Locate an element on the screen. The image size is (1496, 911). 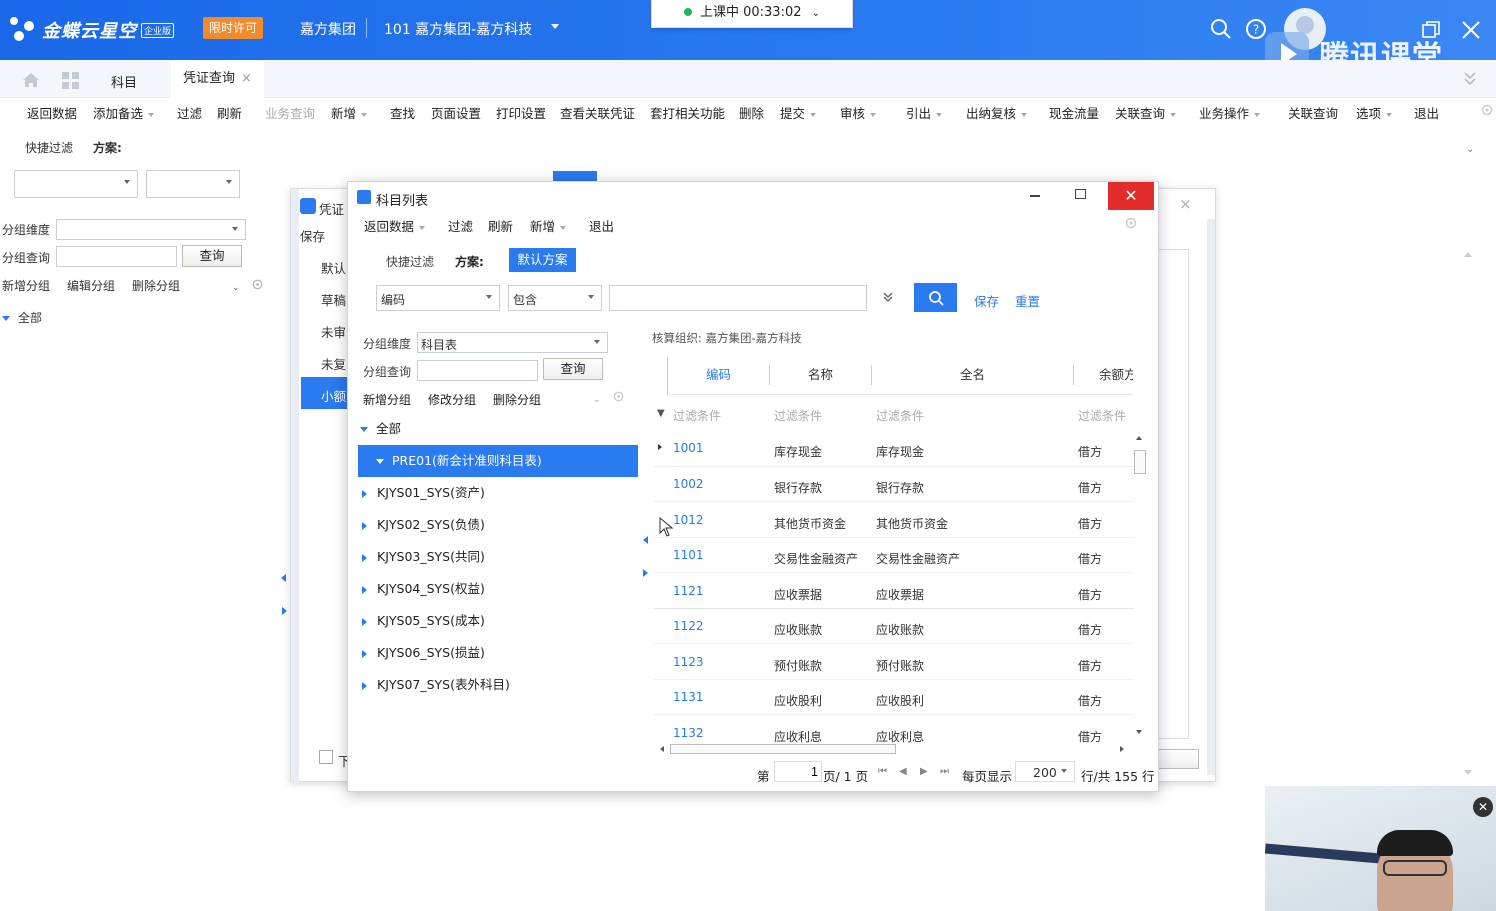
scroll-right-icon is located at coordinates (1122, 749).